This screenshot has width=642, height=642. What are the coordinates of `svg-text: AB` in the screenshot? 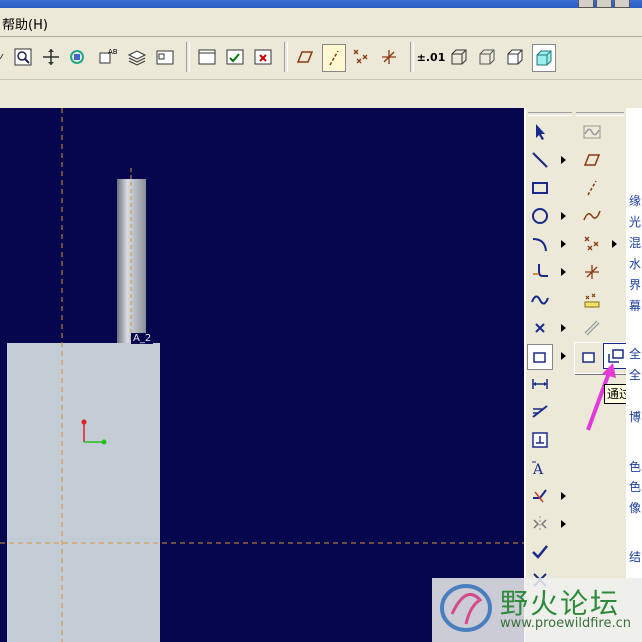 It's located at (112, 52).